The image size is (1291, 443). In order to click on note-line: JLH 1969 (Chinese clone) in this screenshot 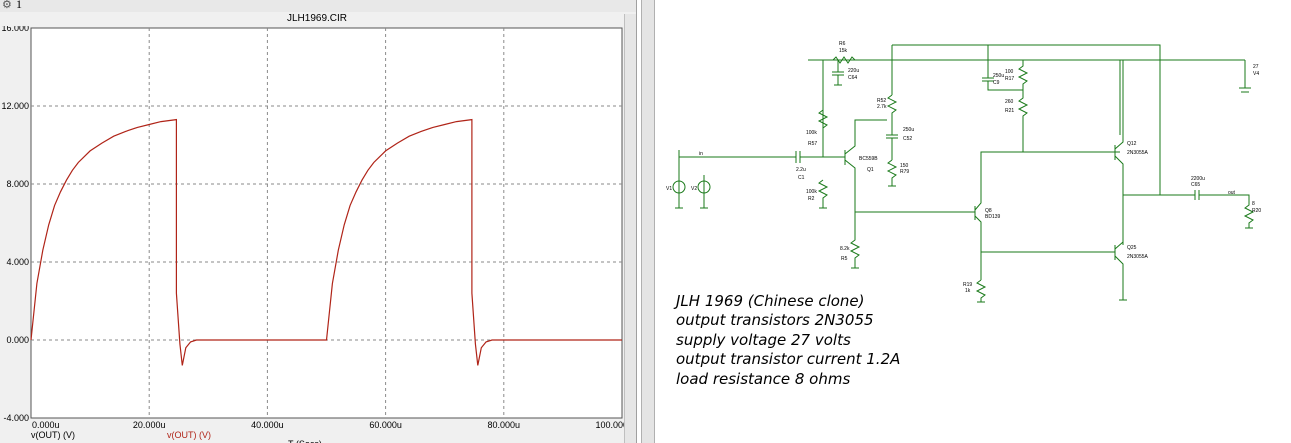, I will do `click(770, 301)`.